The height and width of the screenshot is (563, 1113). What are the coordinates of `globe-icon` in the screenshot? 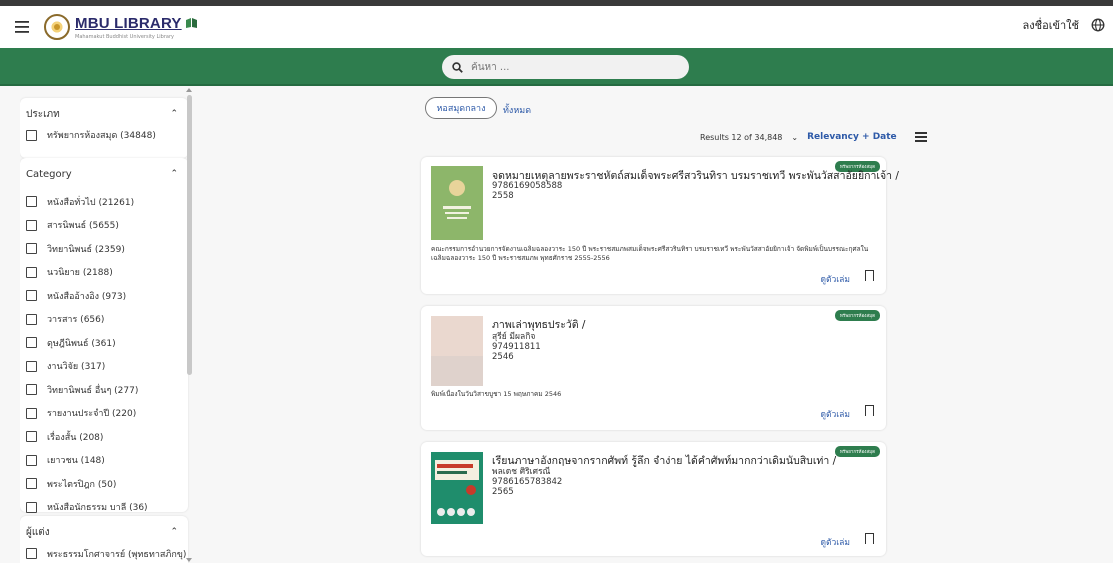 It's located at (1098, 25).